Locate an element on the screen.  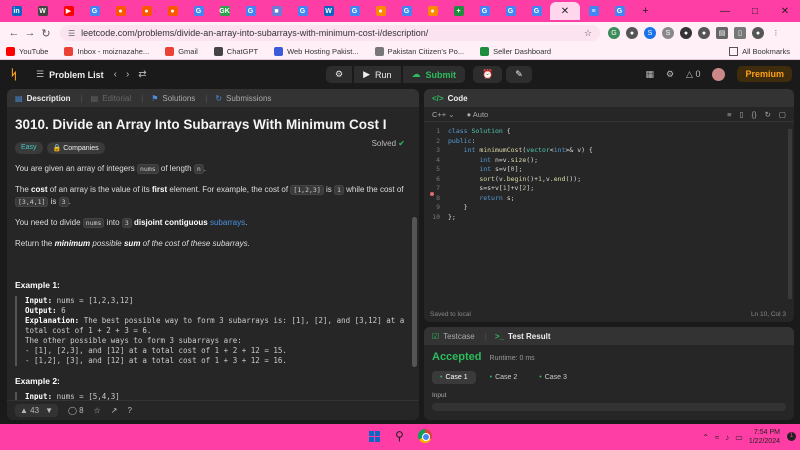
tab-editorial: ▤ Editorial is located at coordinates (111, 98).